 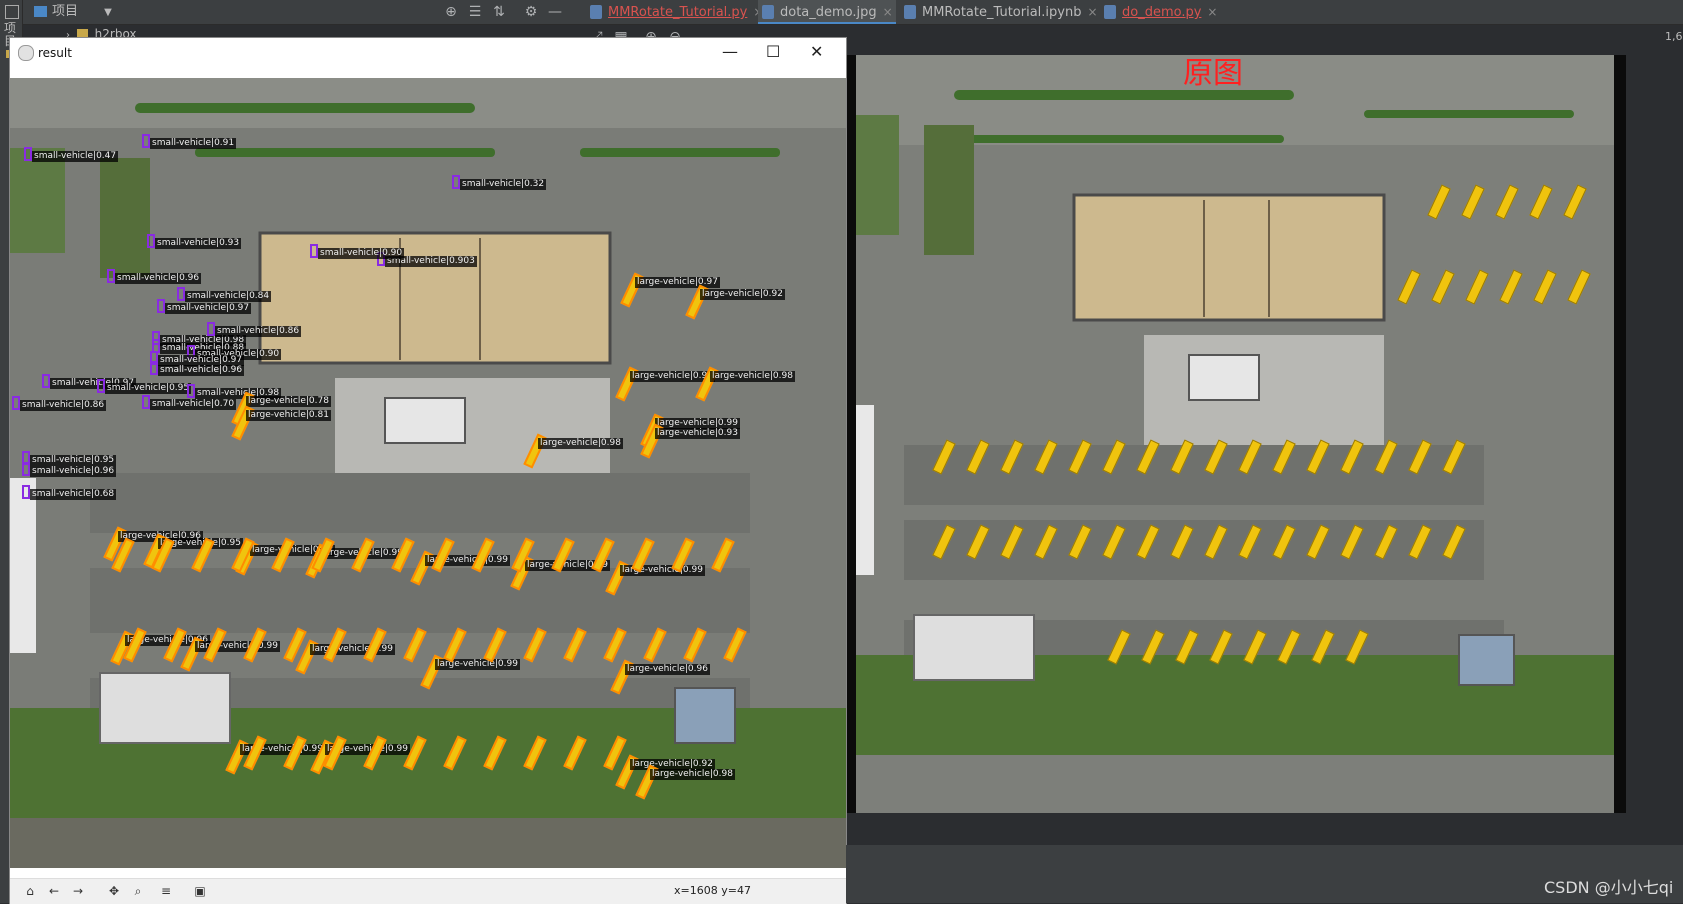 I want to click on project-label: 项目, so click(x=65, y=11).